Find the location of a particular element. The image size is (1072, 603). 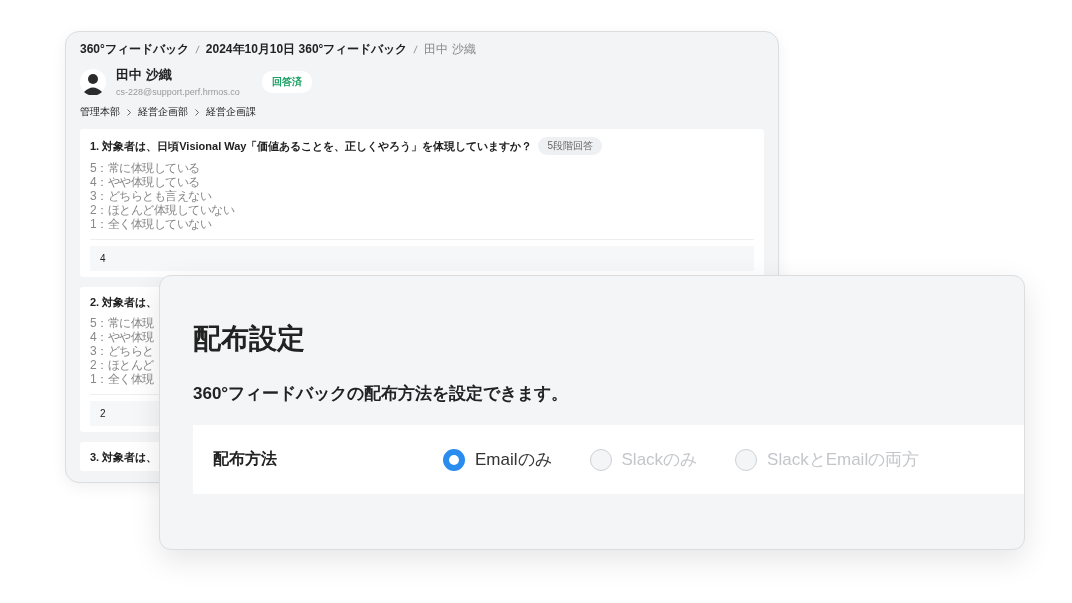

scale-option: 2：ほとんど体現していない is located at coordinates (422, 210).